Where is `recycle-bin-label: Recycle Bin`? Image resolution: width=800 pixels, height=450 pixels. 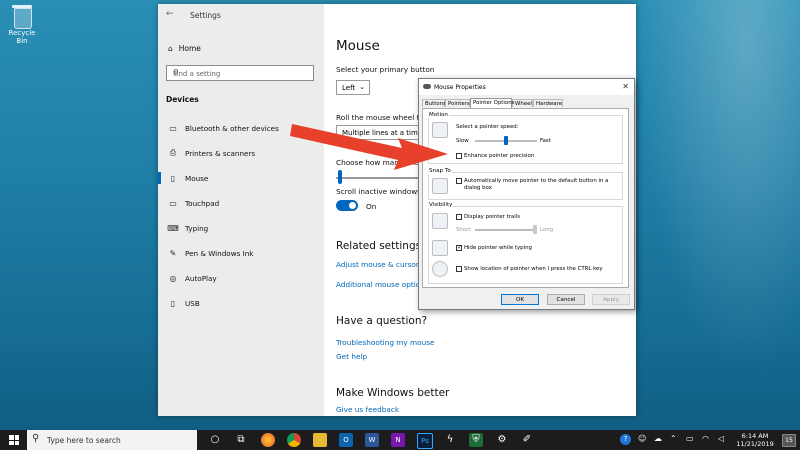
recycle-bin-label: Recycle Bin is located at coordinates (22, 37).